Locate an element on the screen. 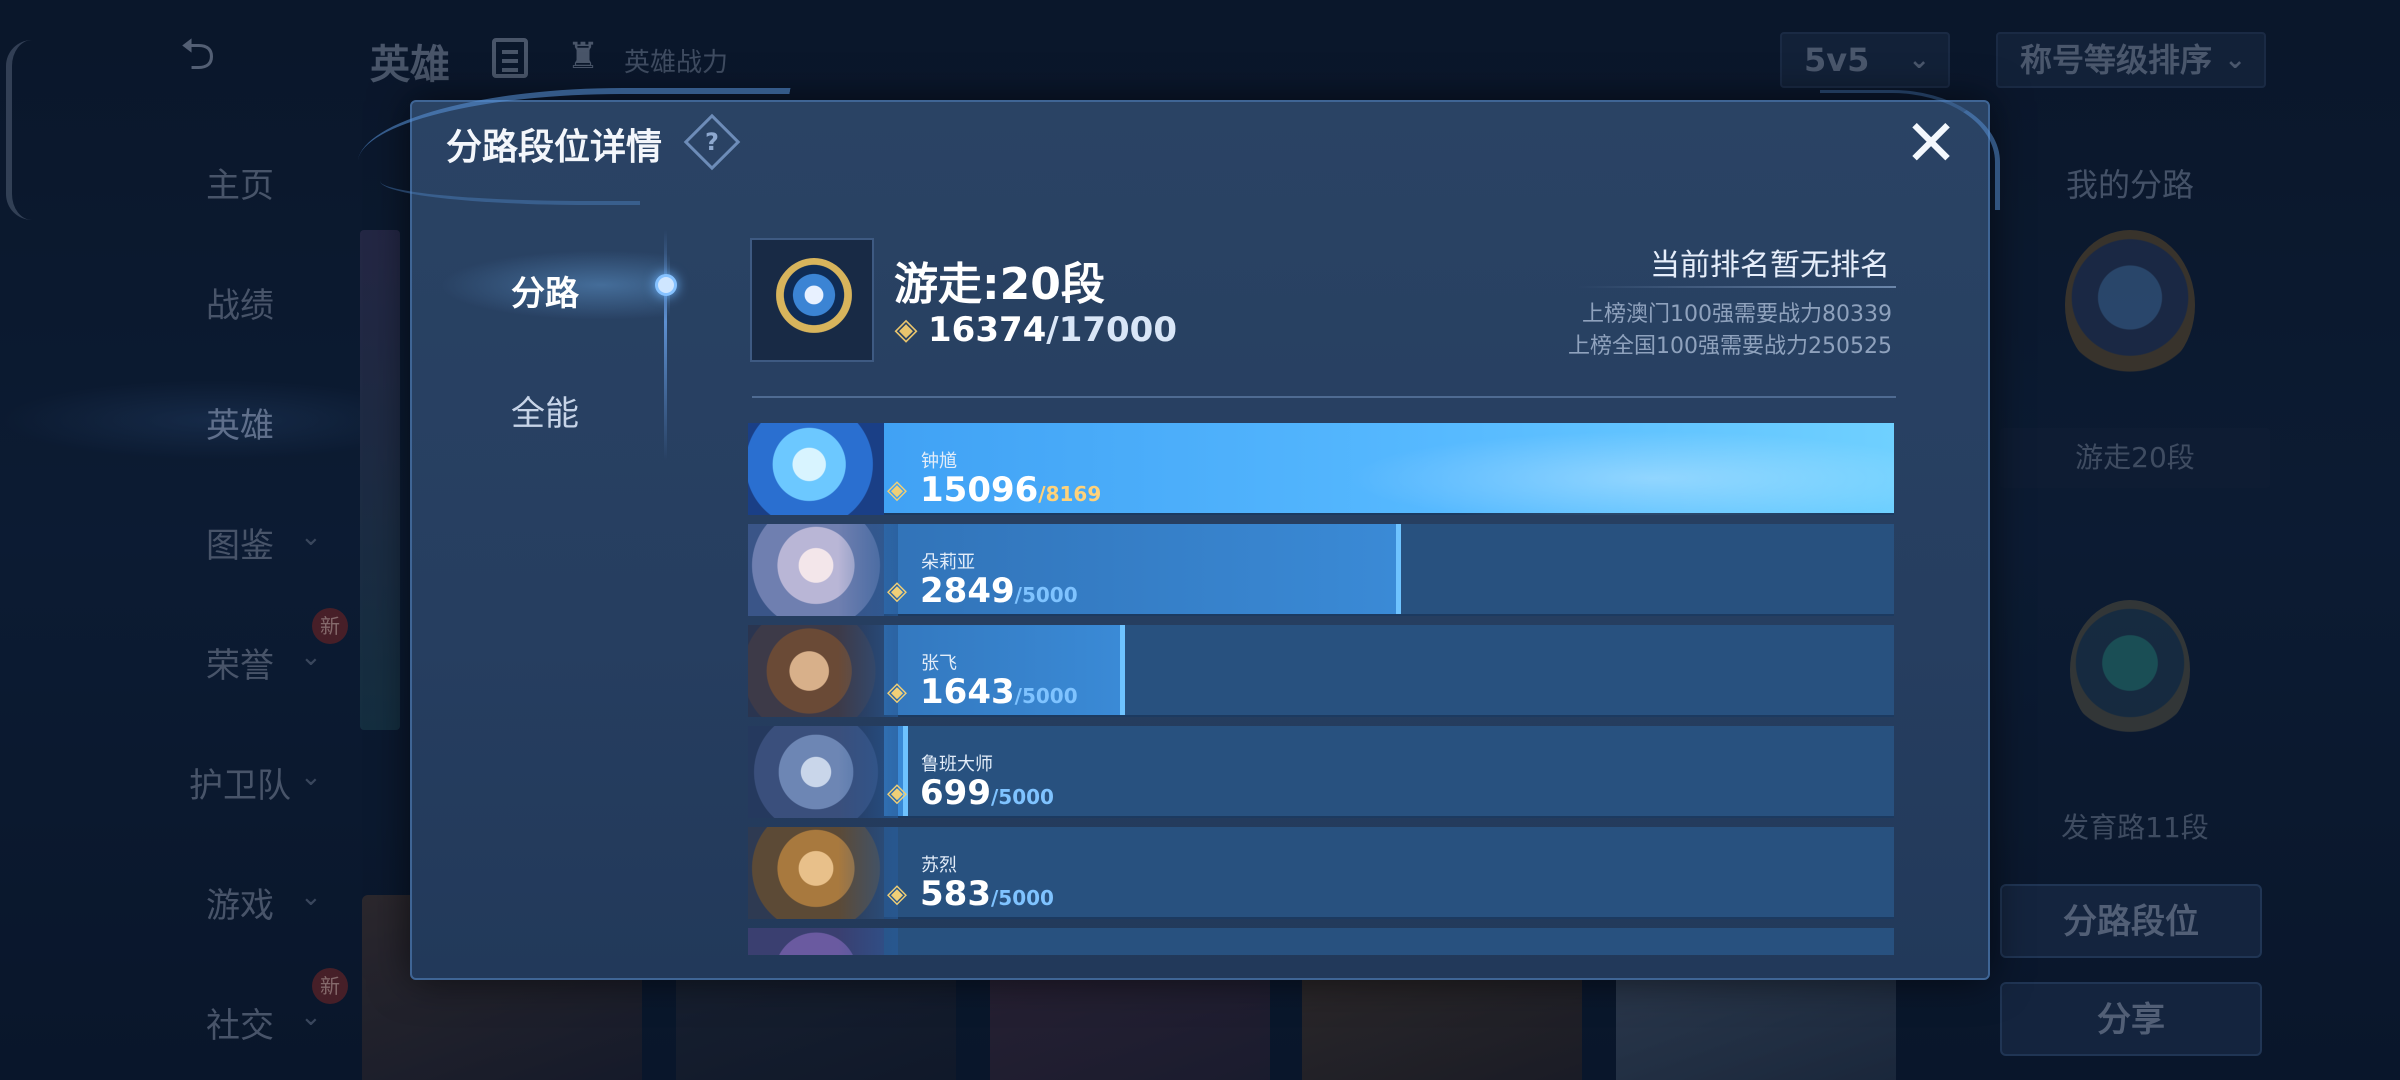 The image size is (2400, 1080). page-title: 英雄 is located at coordinates (410, 65).